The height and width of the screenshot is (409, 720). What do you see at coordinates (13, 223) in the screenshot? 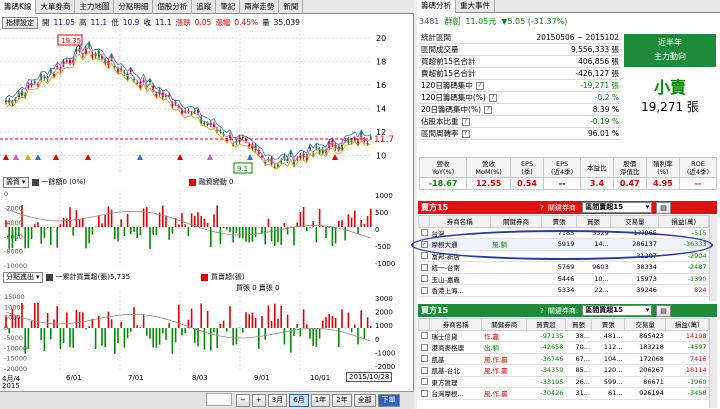
I see `y-tick-label: -4000` at bounding box center [13, 223].